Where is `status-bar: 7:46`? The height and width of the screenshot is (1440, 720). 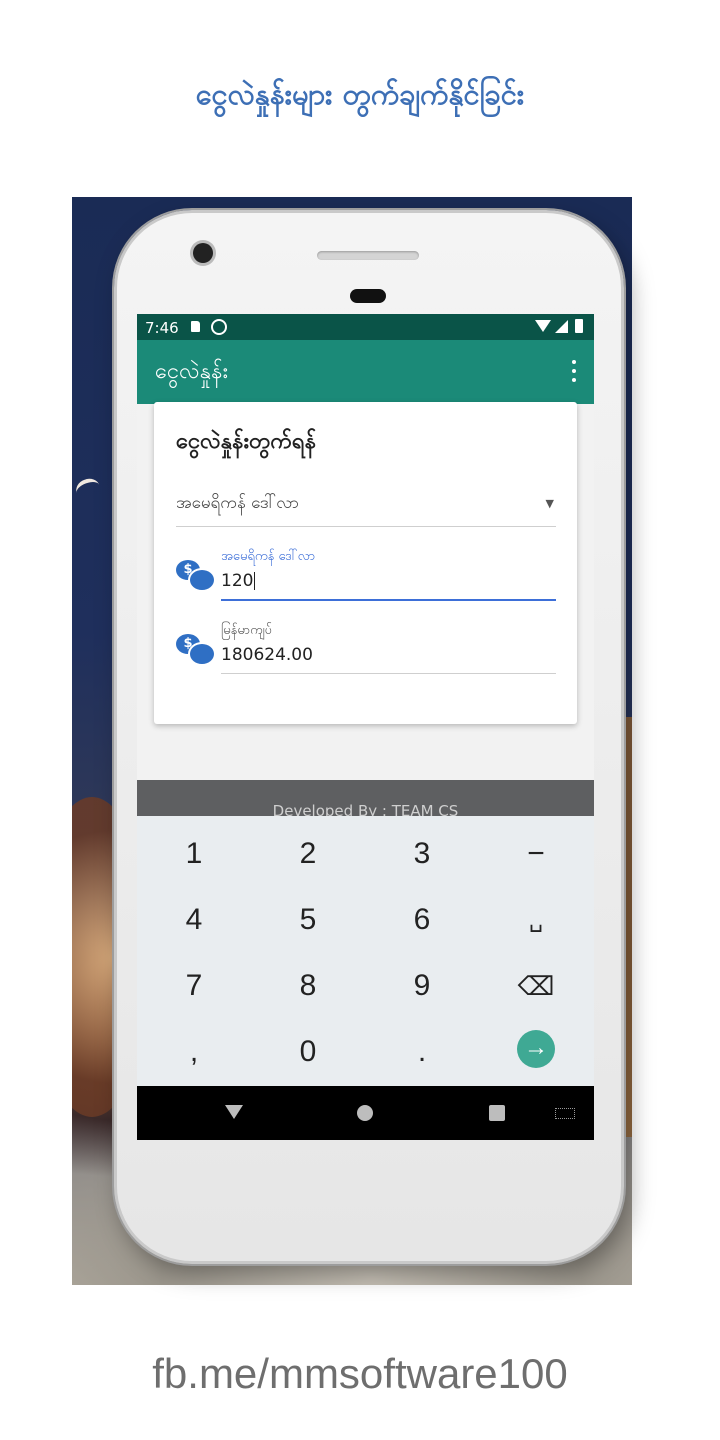 status-bar: 7:46 is located at coordinates (365, 327).